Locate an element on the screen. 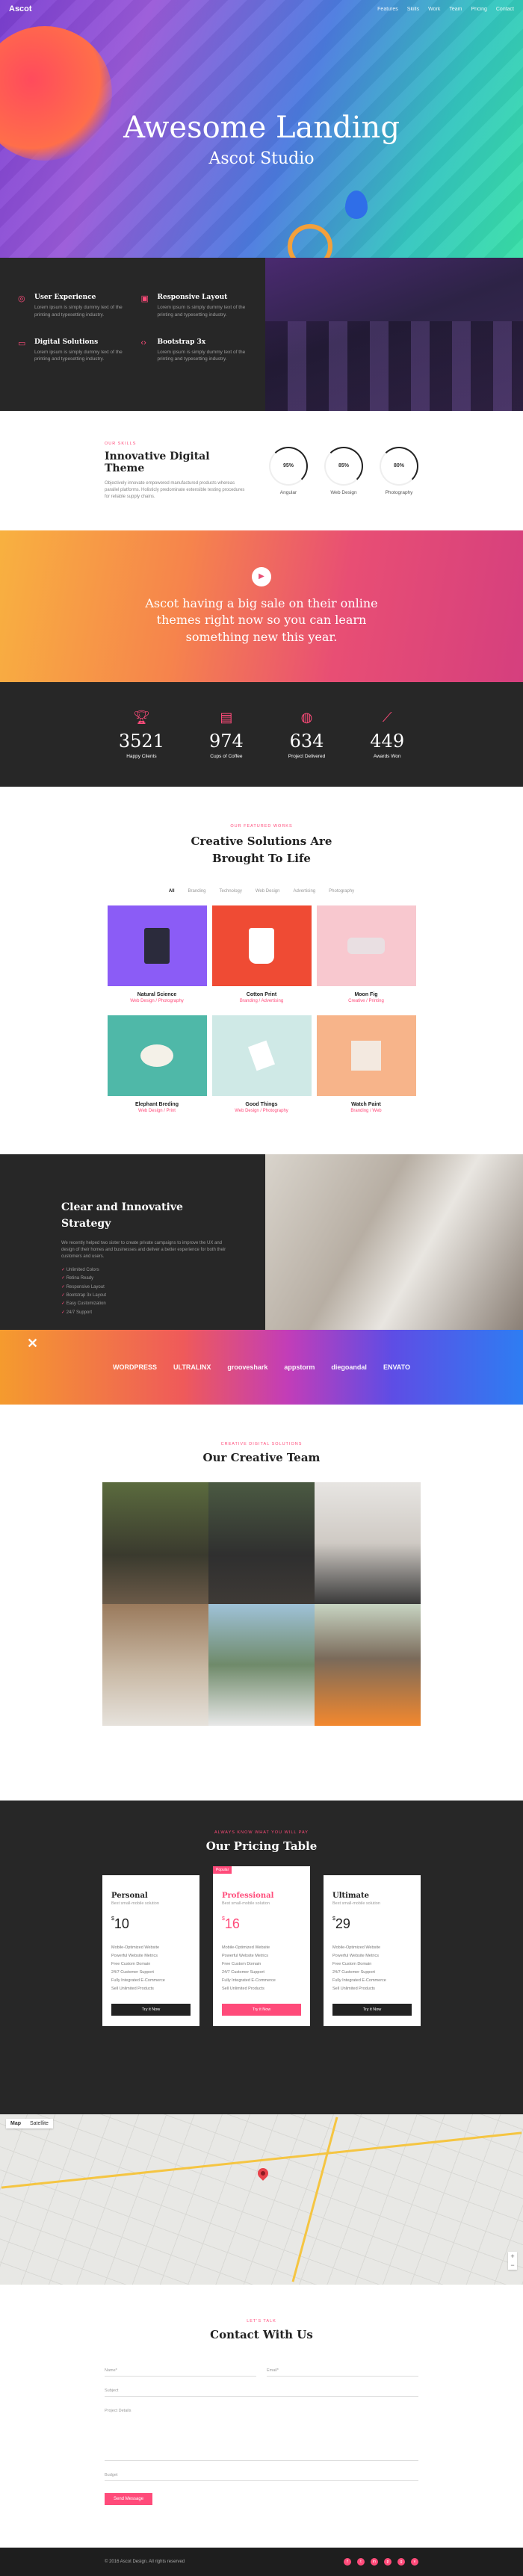 The width and height of the screenshot is (523, 2576). map-type-tabs: Map Satellite is located at coordinates (29, 2123).